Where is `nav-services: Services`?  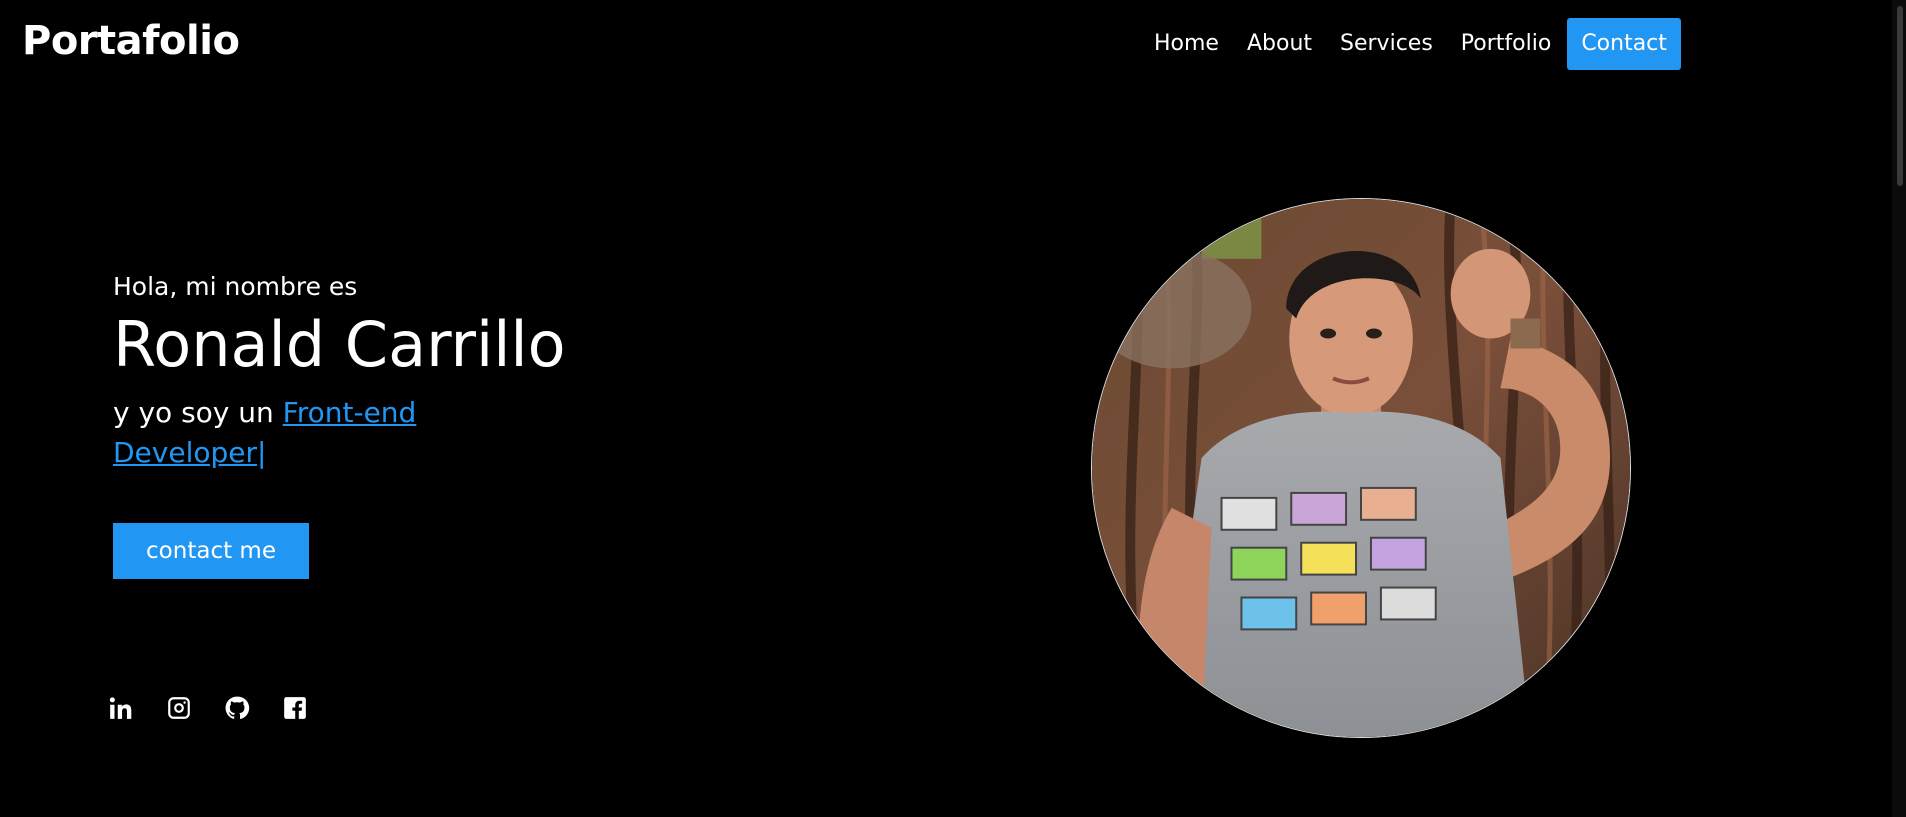 nav-services: Services is located at coordinates (1386, 44).